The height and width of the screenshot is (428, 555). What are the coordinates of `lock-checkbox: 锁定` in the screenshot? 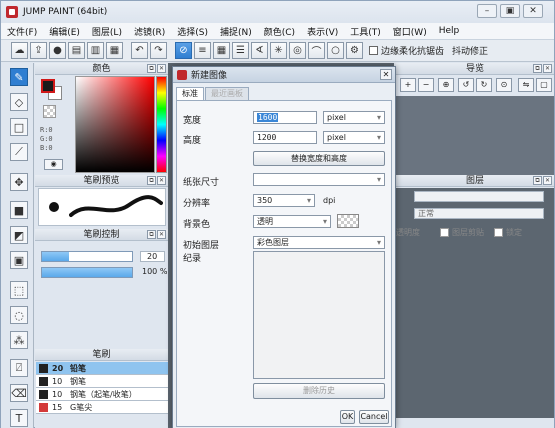 It's located at (508, 232).